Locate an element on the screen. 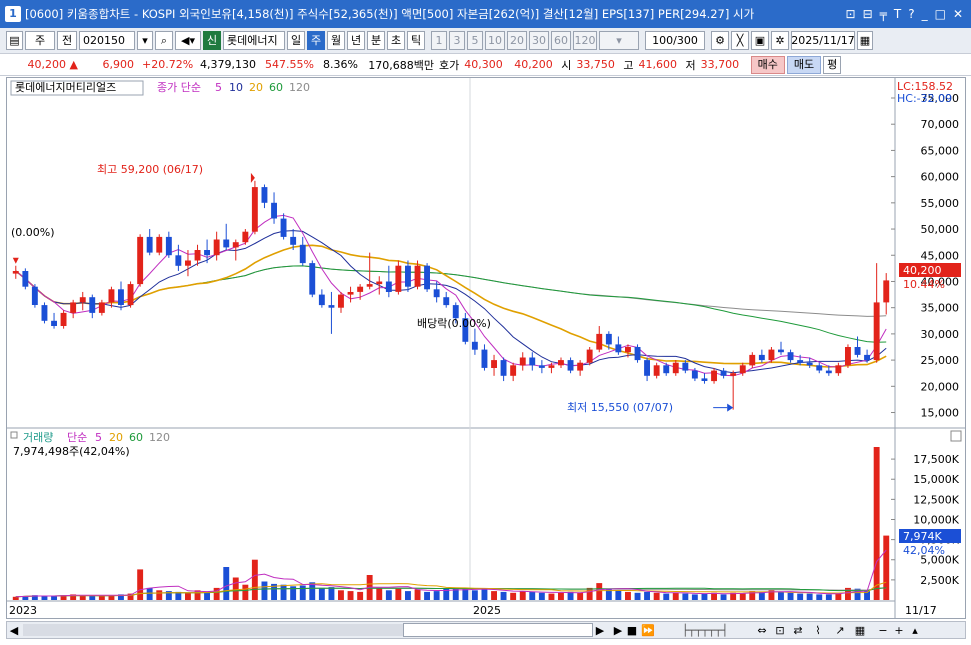 The width and height of the screenshot is (971, 645). period-minute-button: 분 is located at coordinates (376, 40).